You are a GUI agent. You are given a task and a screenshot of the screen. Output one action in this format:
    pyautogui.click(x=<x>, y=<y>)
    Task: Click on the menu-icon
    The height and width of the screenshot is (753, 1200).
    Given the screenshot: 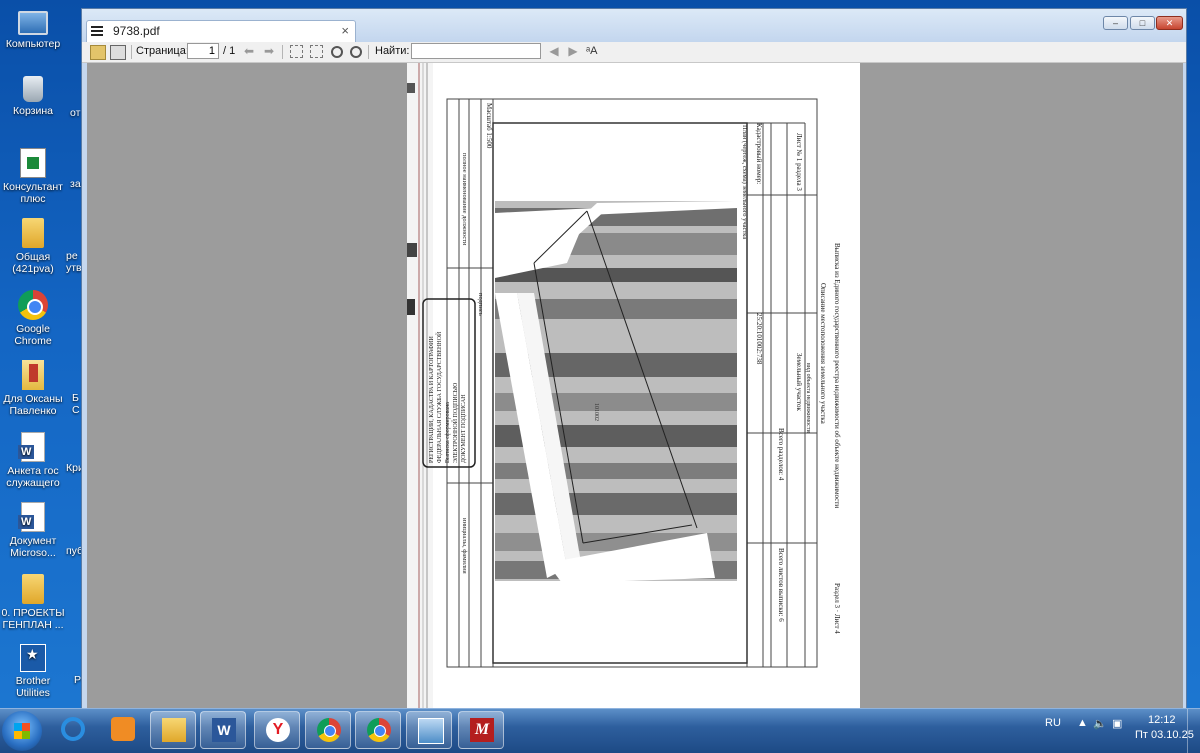 What is the action you would take?
    pyautogui.click(x=97, y=31)
    